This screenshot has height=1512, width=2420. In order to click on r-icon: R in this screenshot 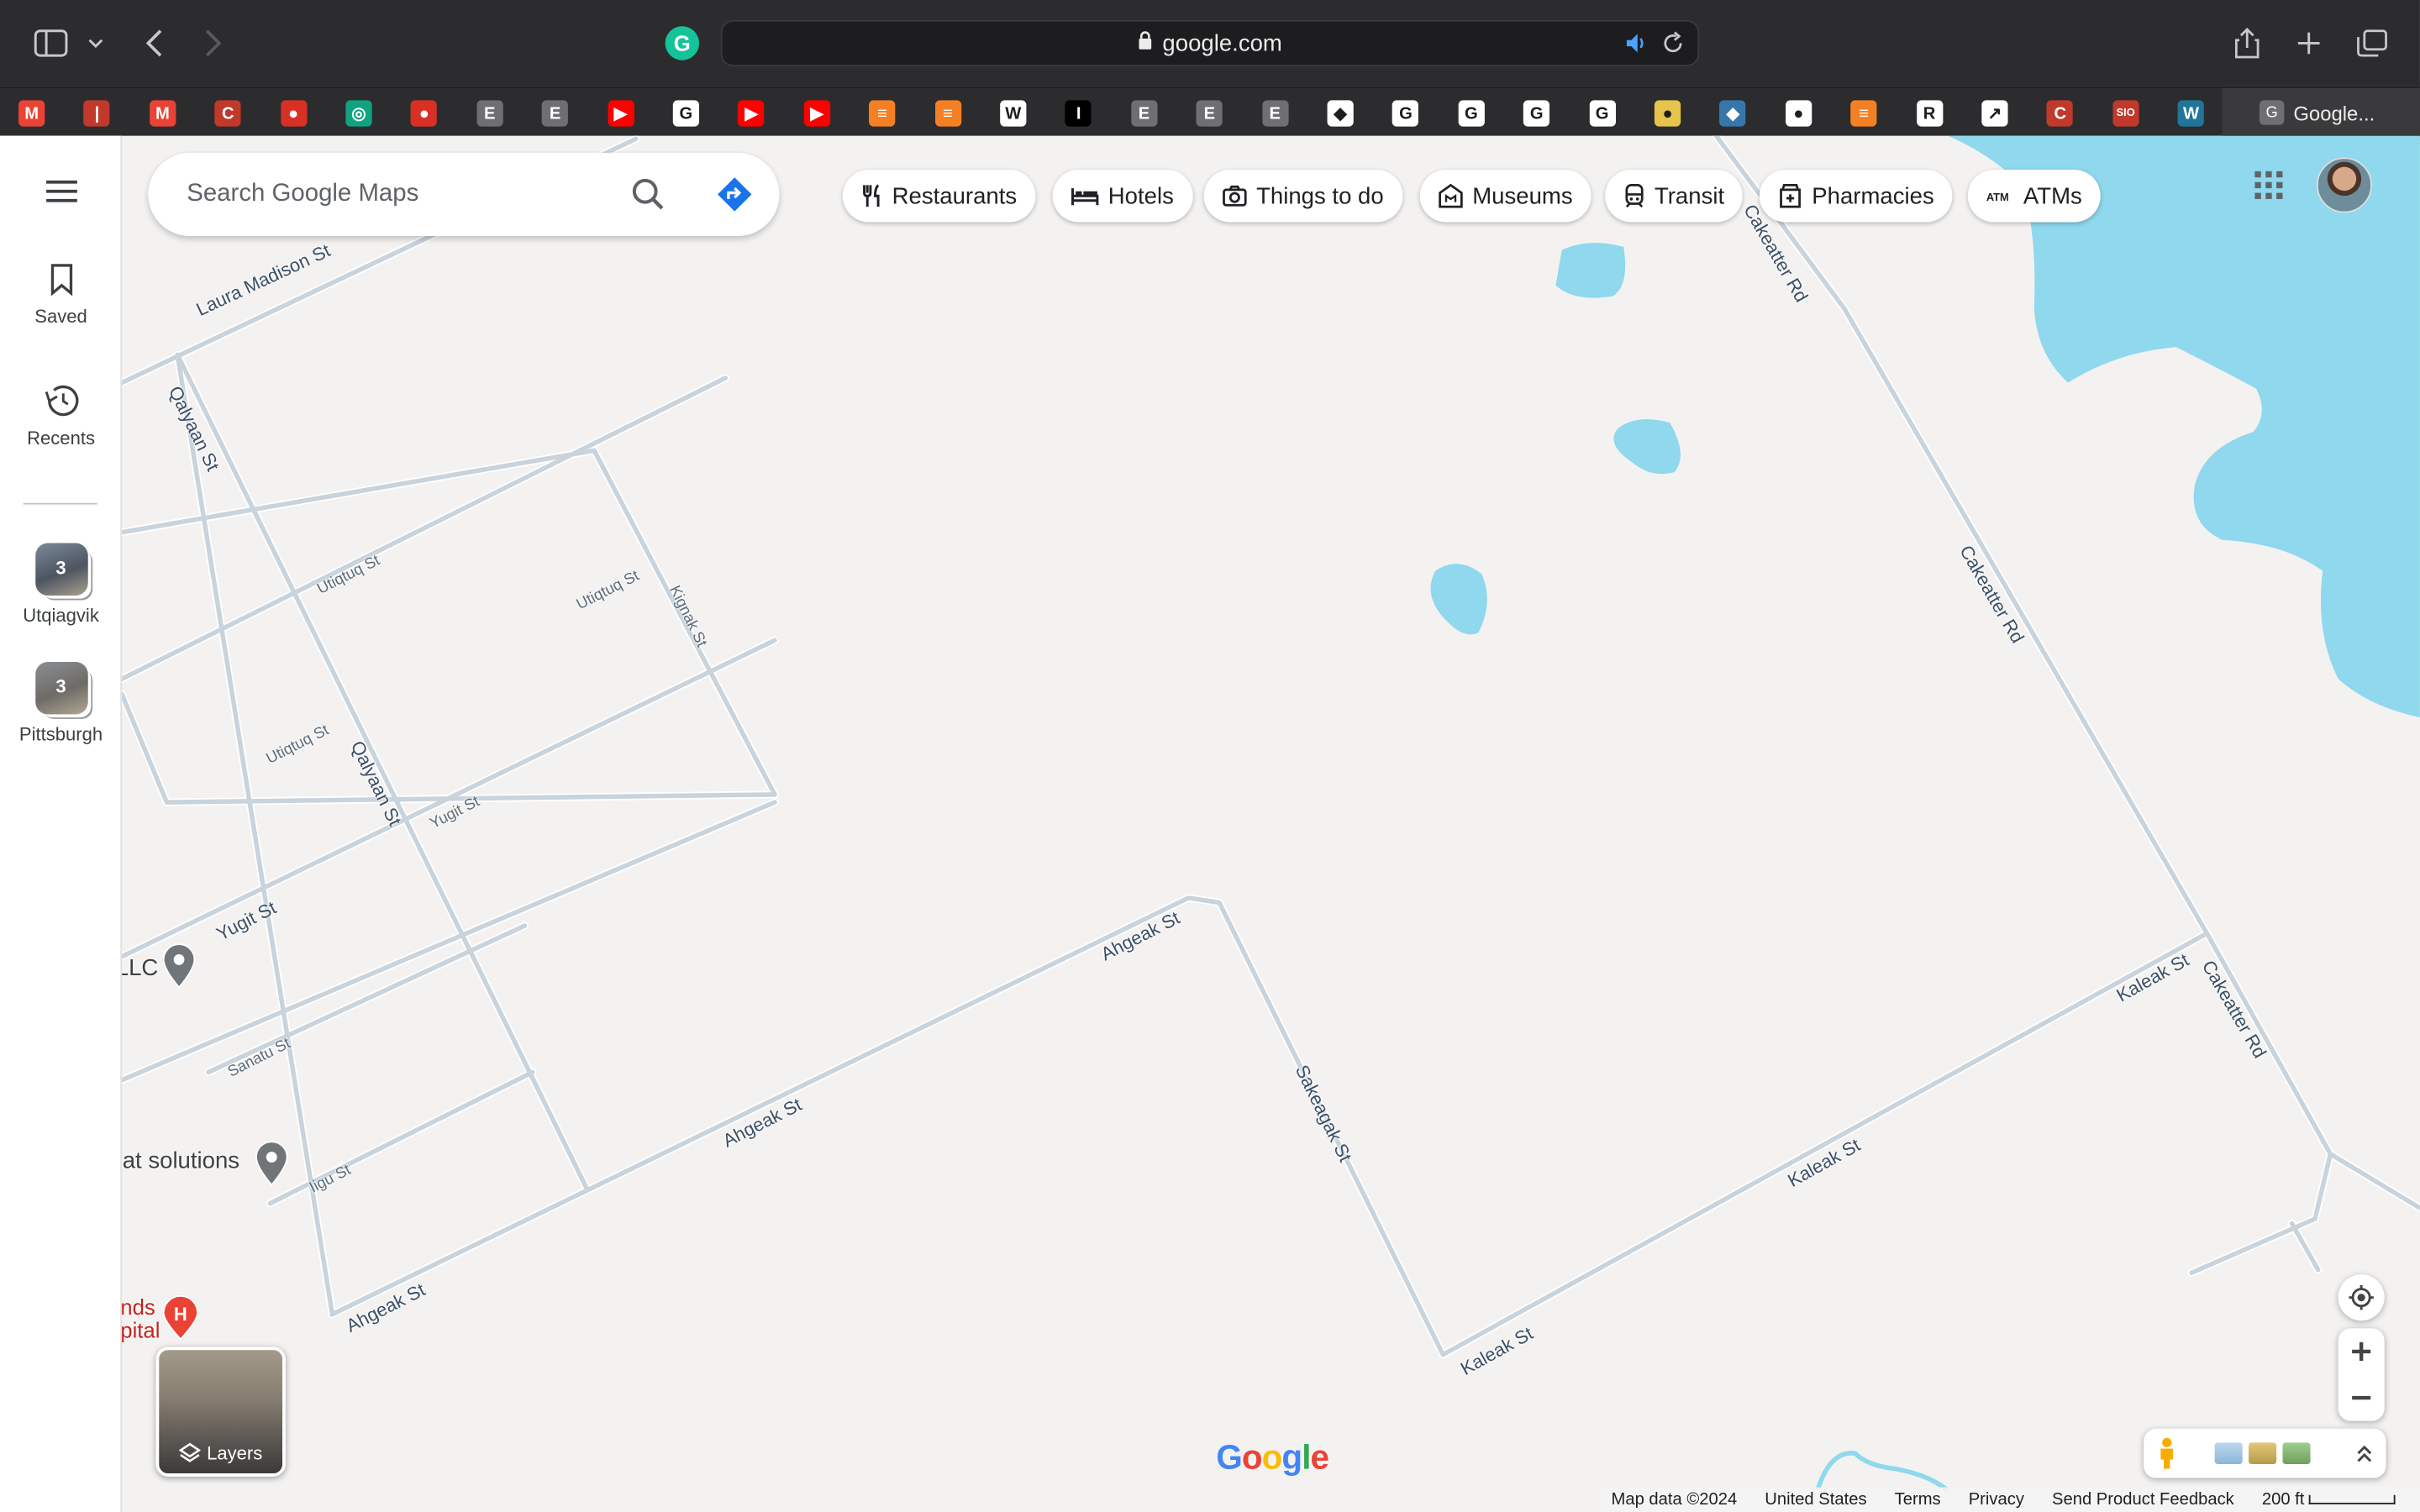, I will do `click(1929, 113)`.